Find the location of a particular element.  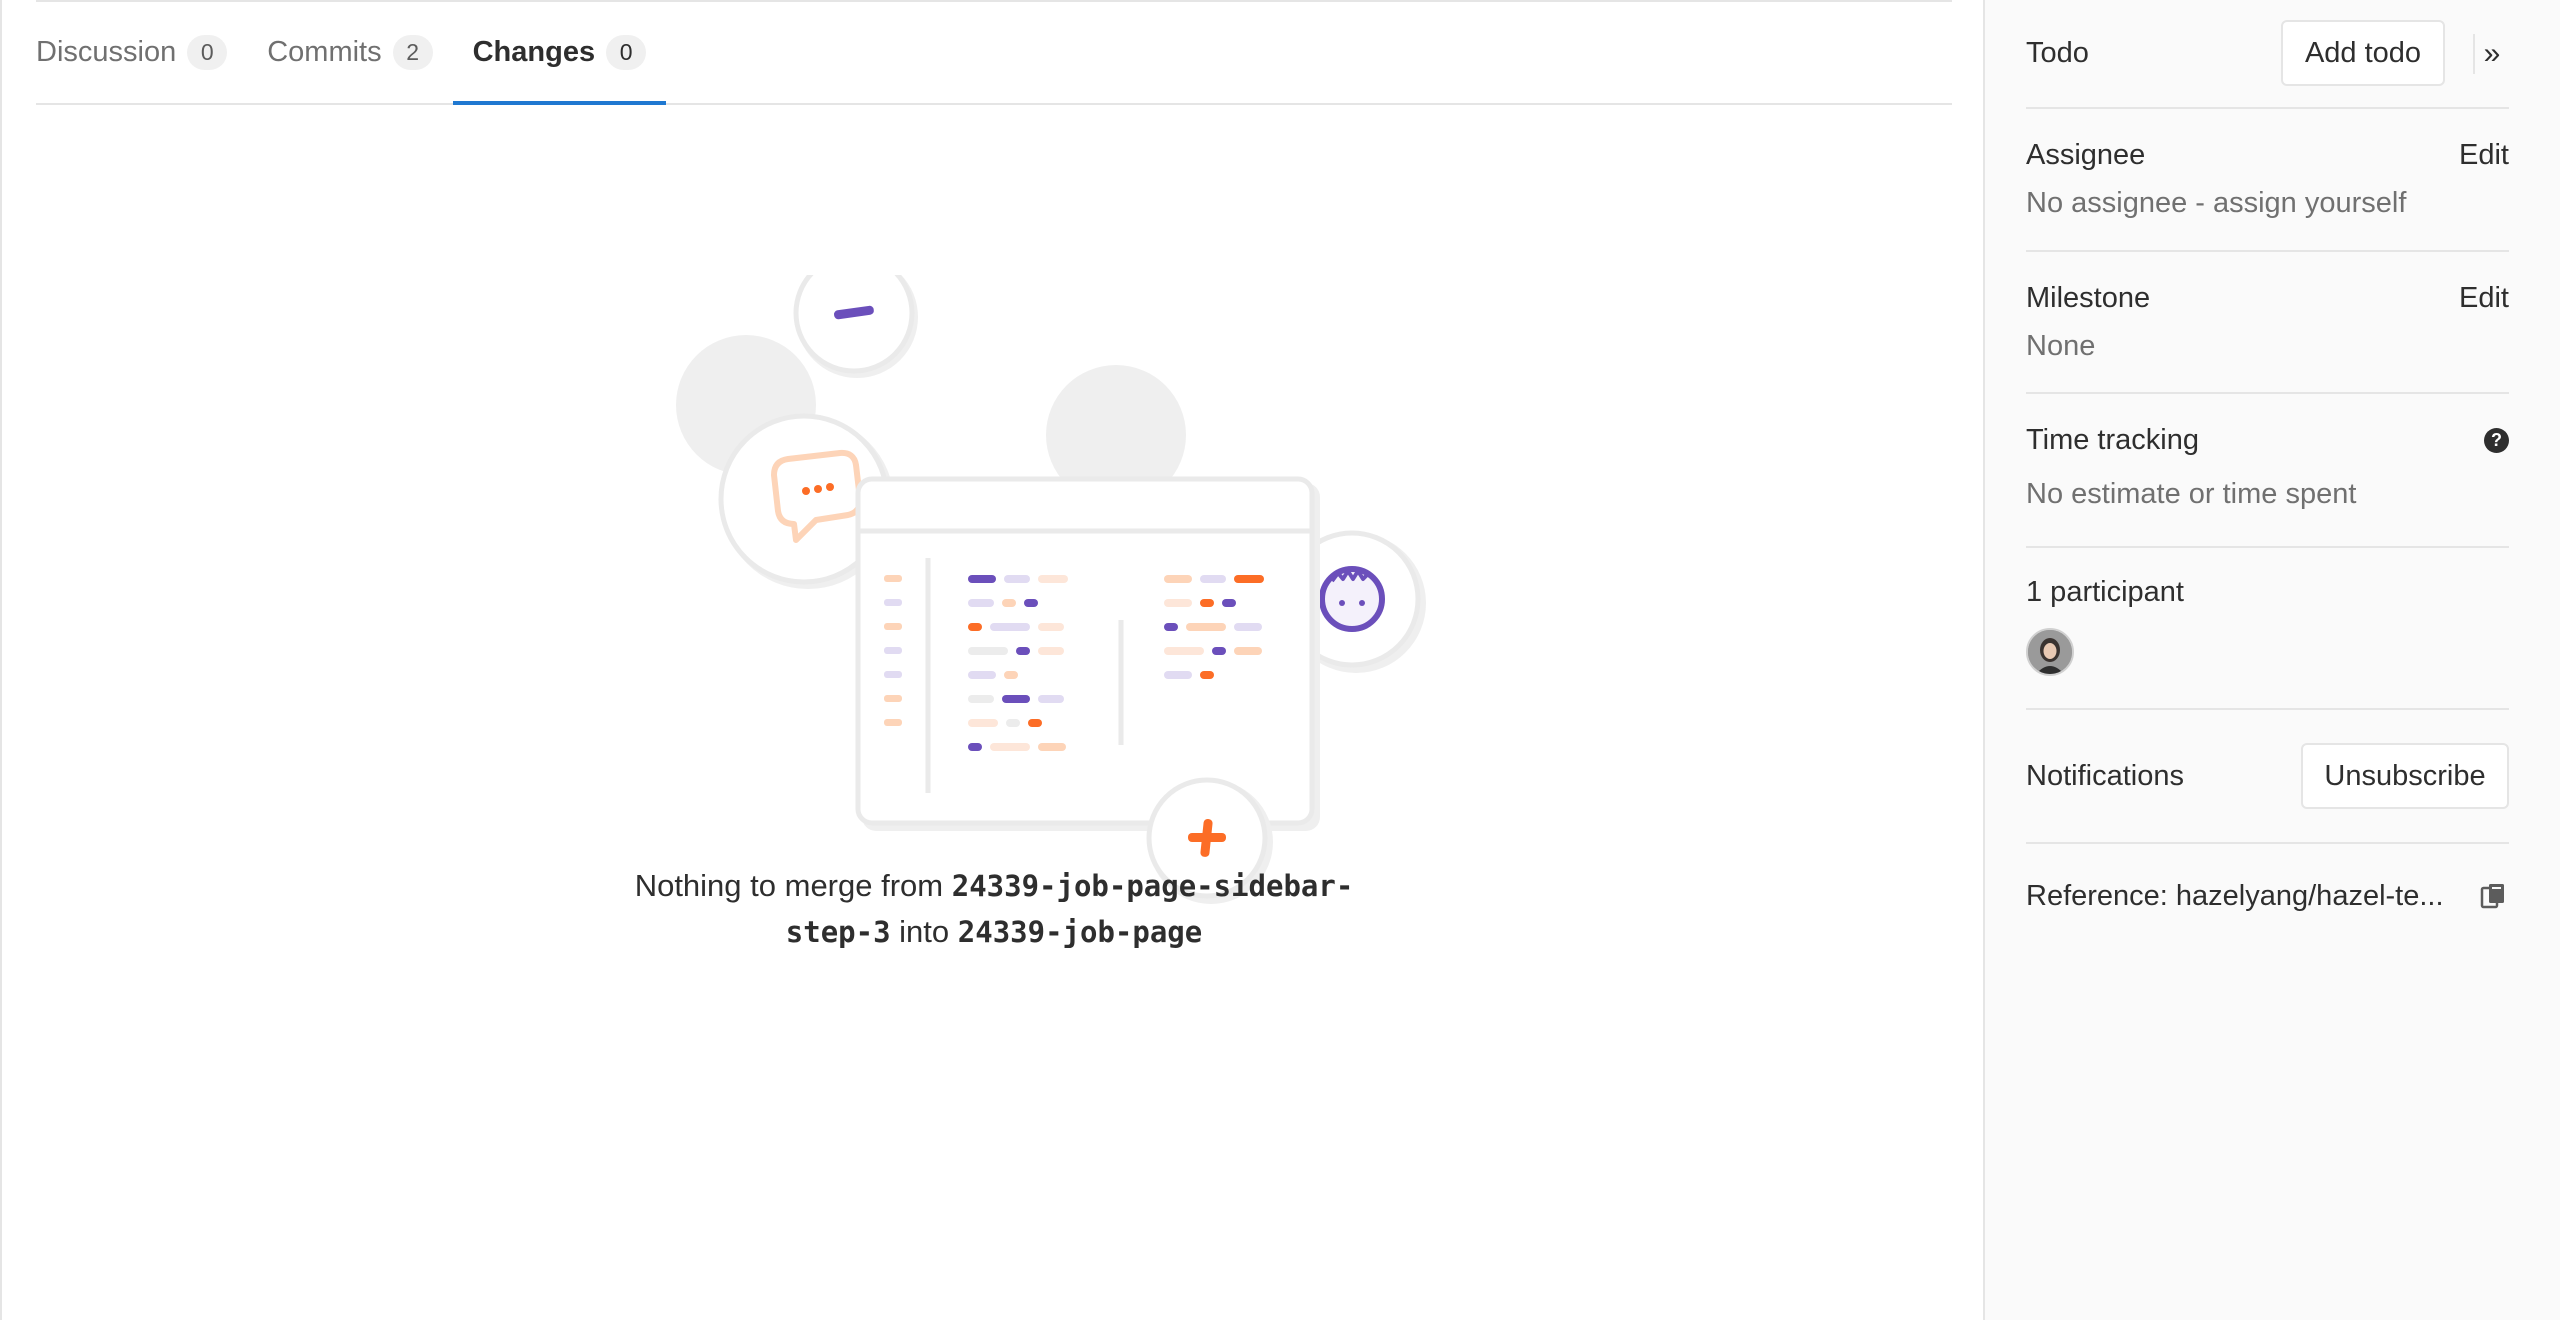

user-avatar-icon is located at coordinates (2050, 652).